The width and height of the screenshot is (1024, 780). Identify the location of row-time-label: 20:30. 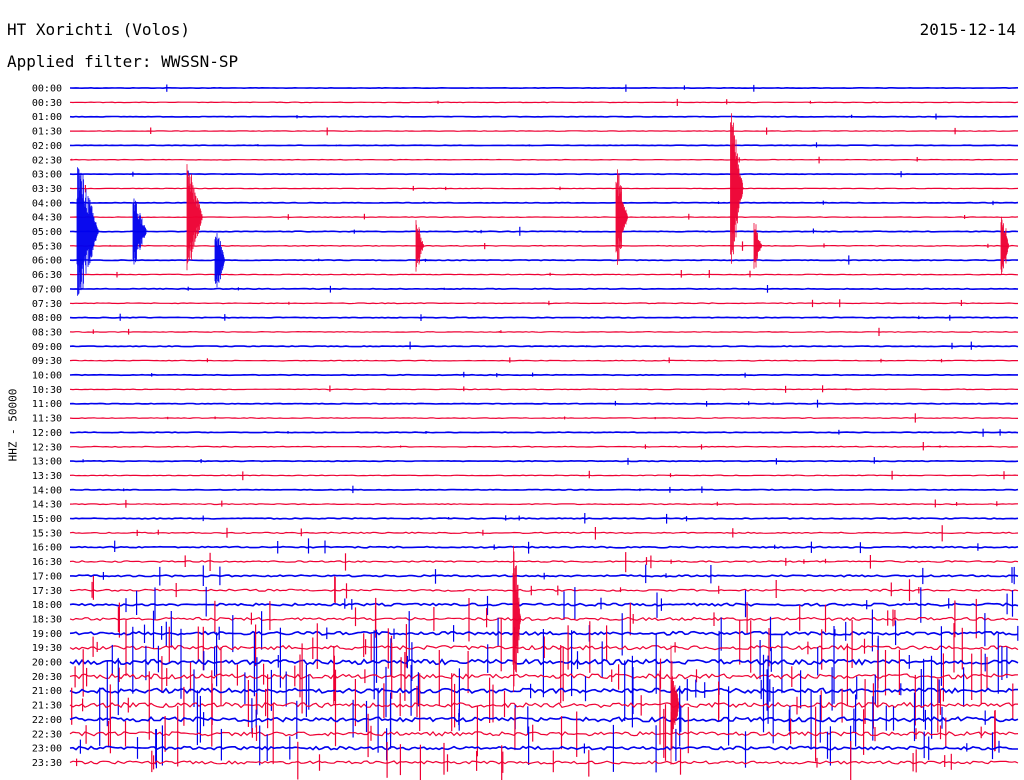
(47, 677).